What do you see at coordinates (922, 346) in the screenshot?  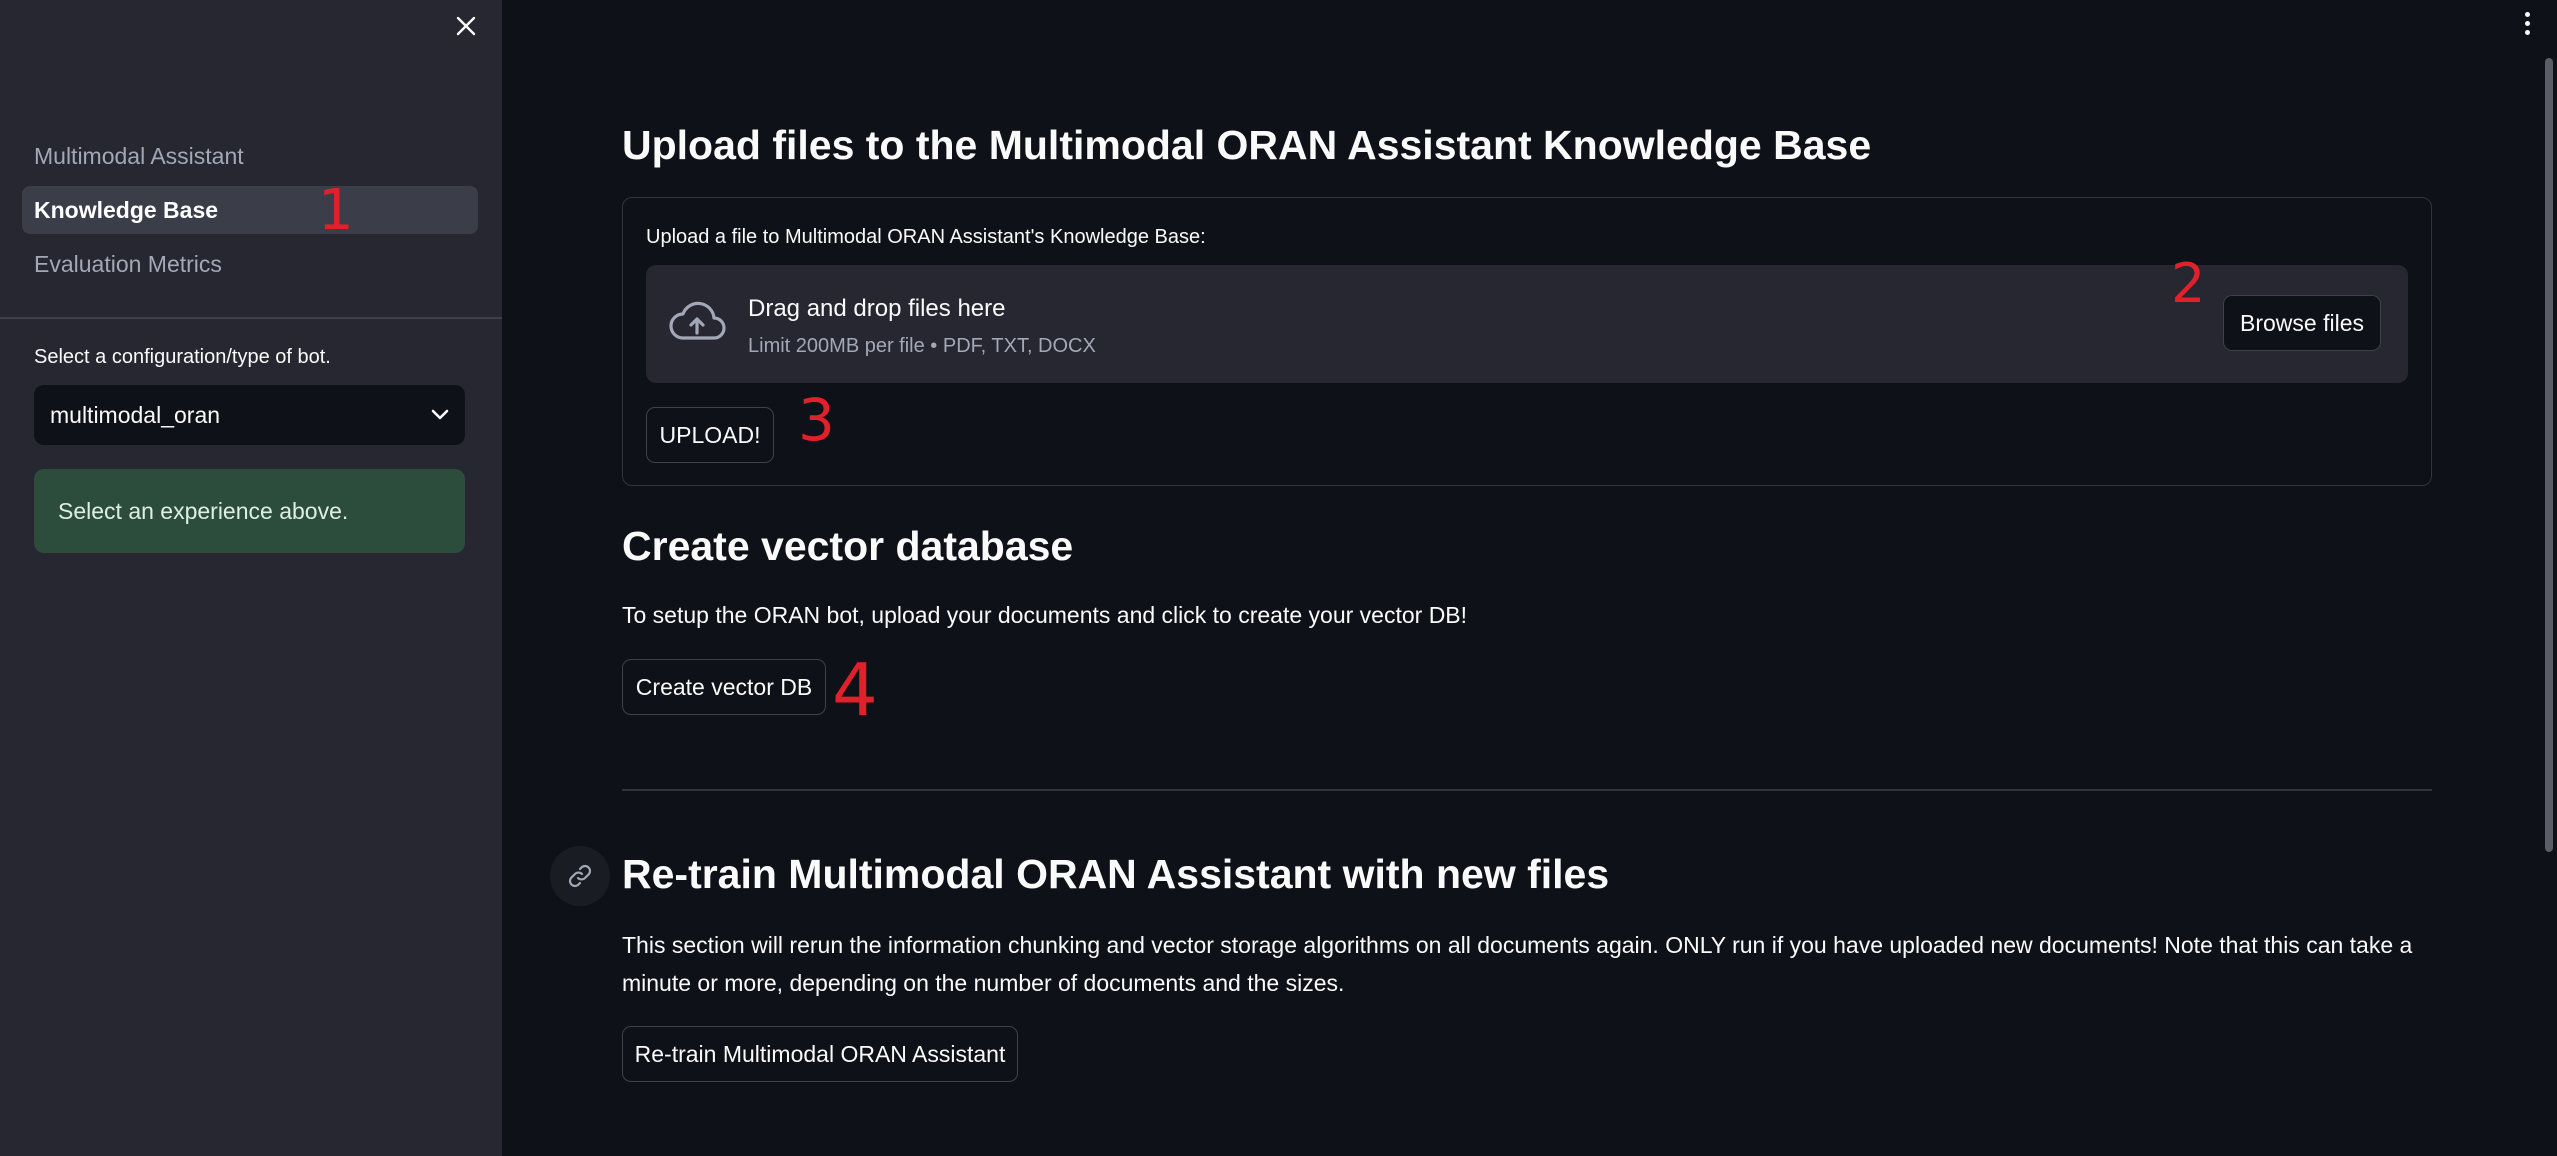 I see `dropzone-subtitle: Limit 200MB per file • PDF, TXT, DOCX` at bounding box center [922, 346].